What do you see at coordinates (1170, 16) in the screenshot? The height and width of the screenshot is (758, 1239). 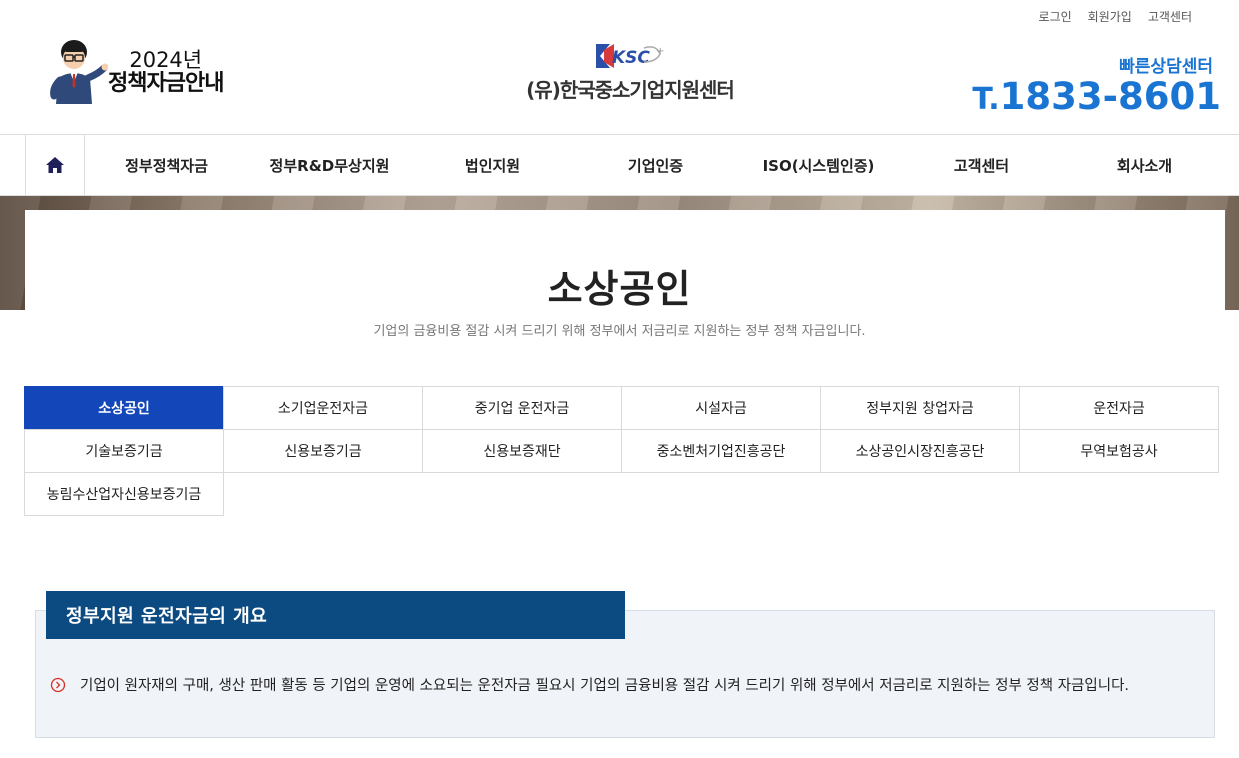 I see `customer-center-link: 고객센터` at bounding box center [1170, 16].